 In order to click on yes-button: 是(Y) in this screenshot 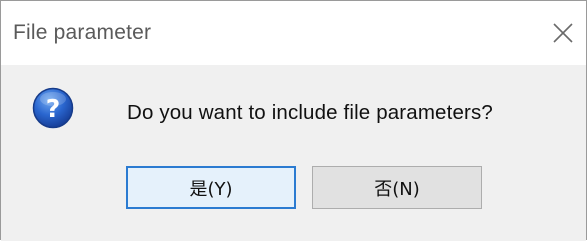, I will do `click(211, 187)`.